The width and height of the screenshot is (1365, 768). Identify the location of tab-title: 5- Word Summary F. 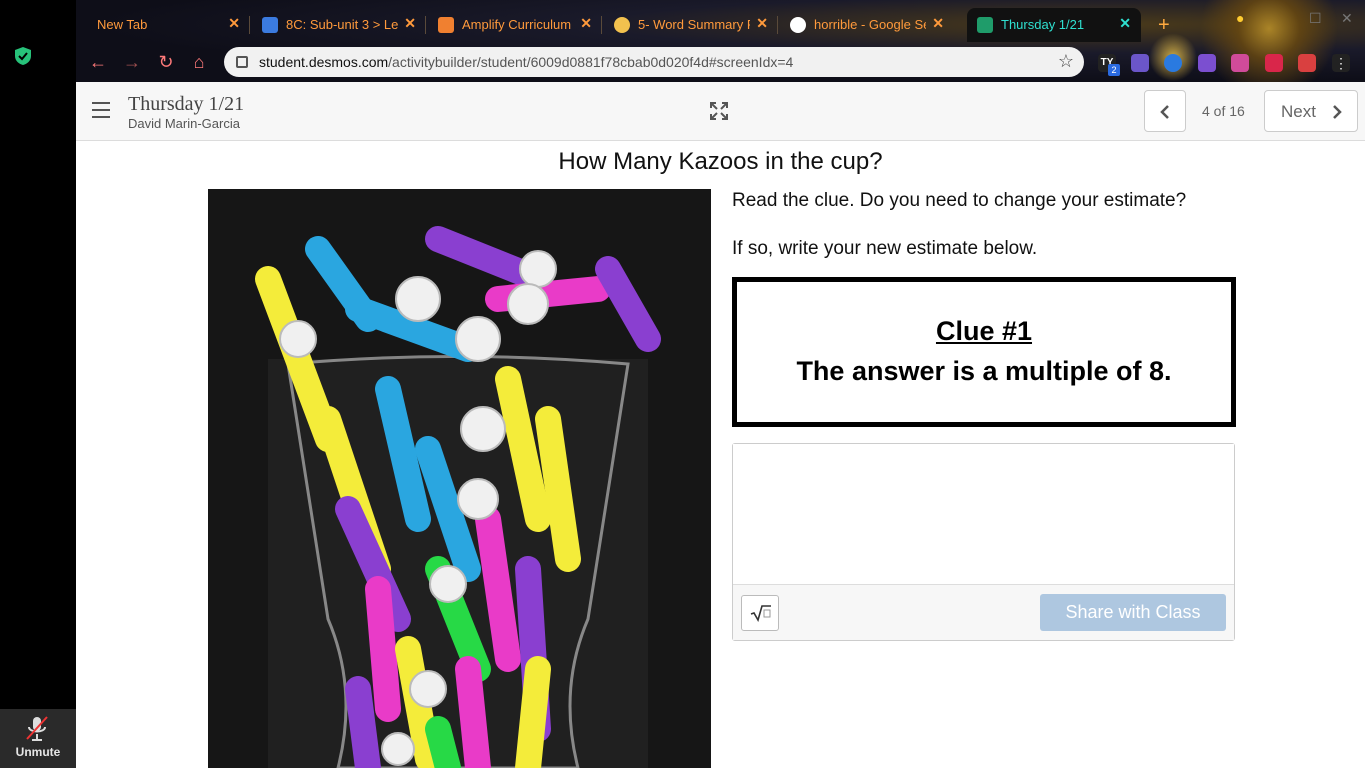
(694, 24).